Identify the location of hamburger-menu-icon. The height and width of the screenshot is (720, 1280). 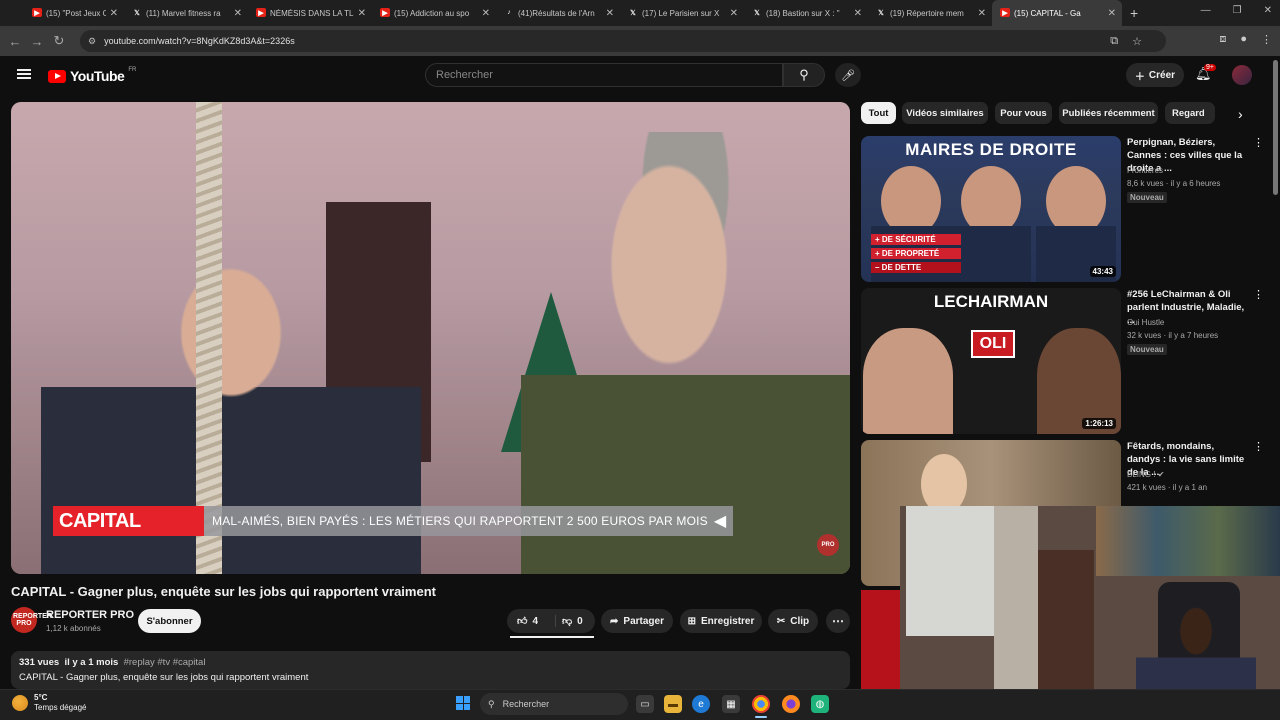
(24, 74).